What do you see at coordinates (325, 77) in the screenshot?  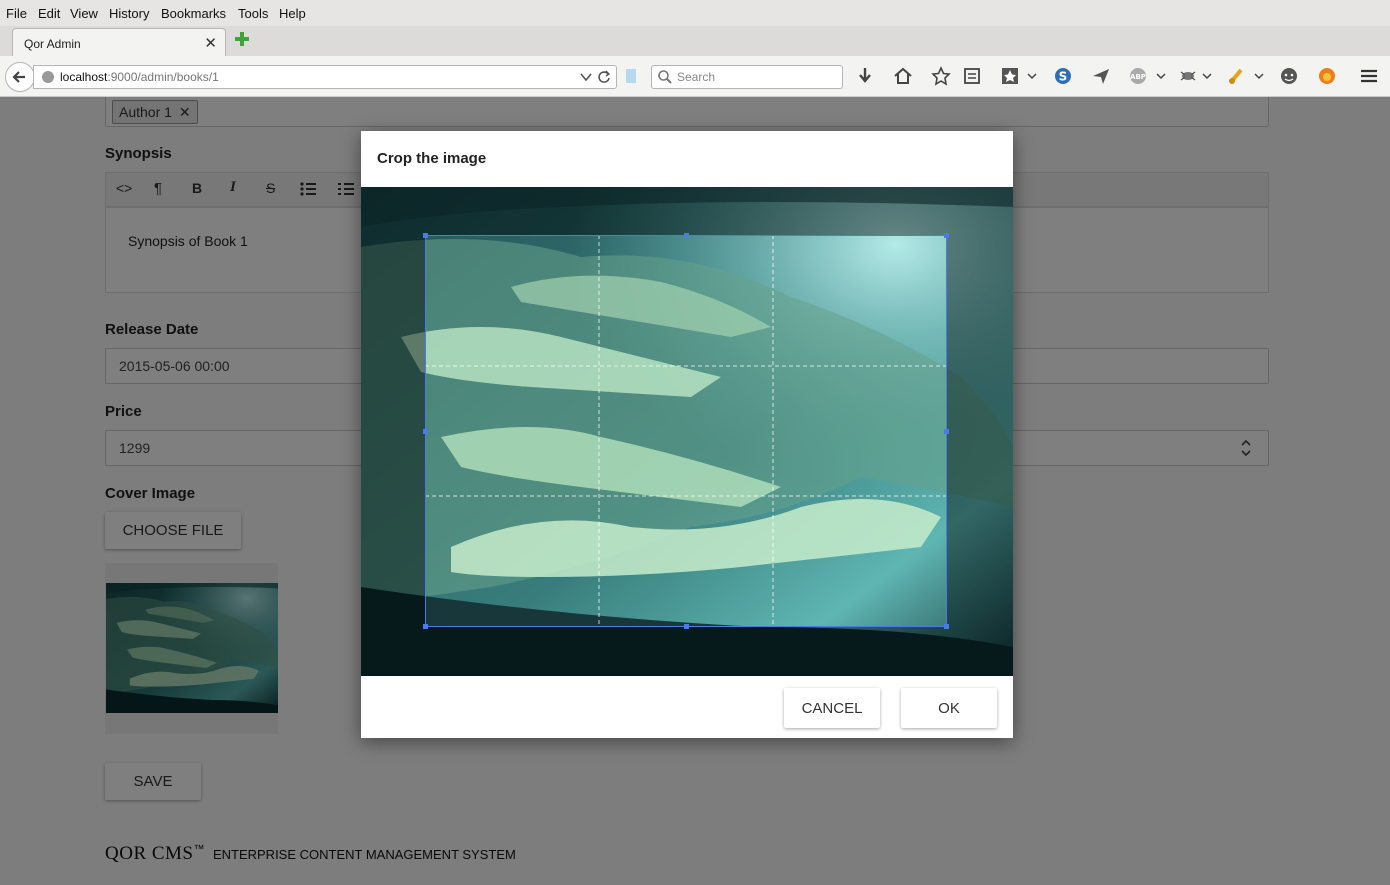 I see `url-bar: localhost:9000/admin/books/1` at bounding box center [325, 77].